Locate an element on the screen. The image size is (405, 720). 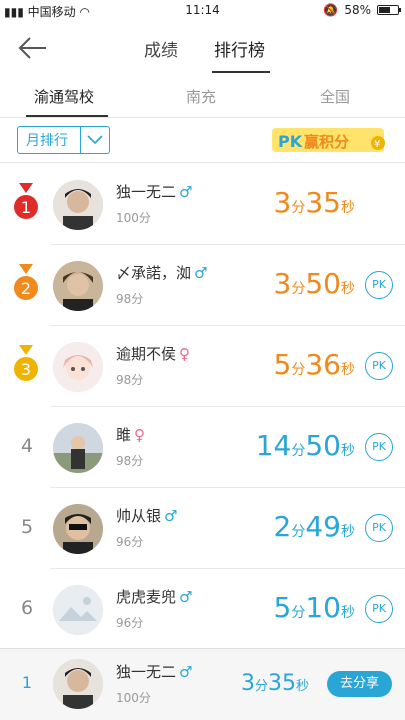
filter-row: 月排行 PK 赢积分 ¥ is located at coordinates (202, 140).